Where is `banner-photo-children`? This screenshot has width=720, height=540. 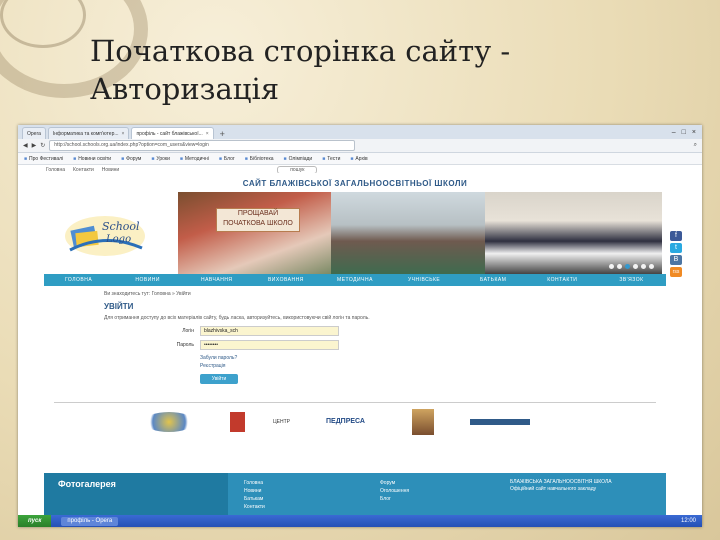
banner-photo-children is located at coordinates (573, 233).